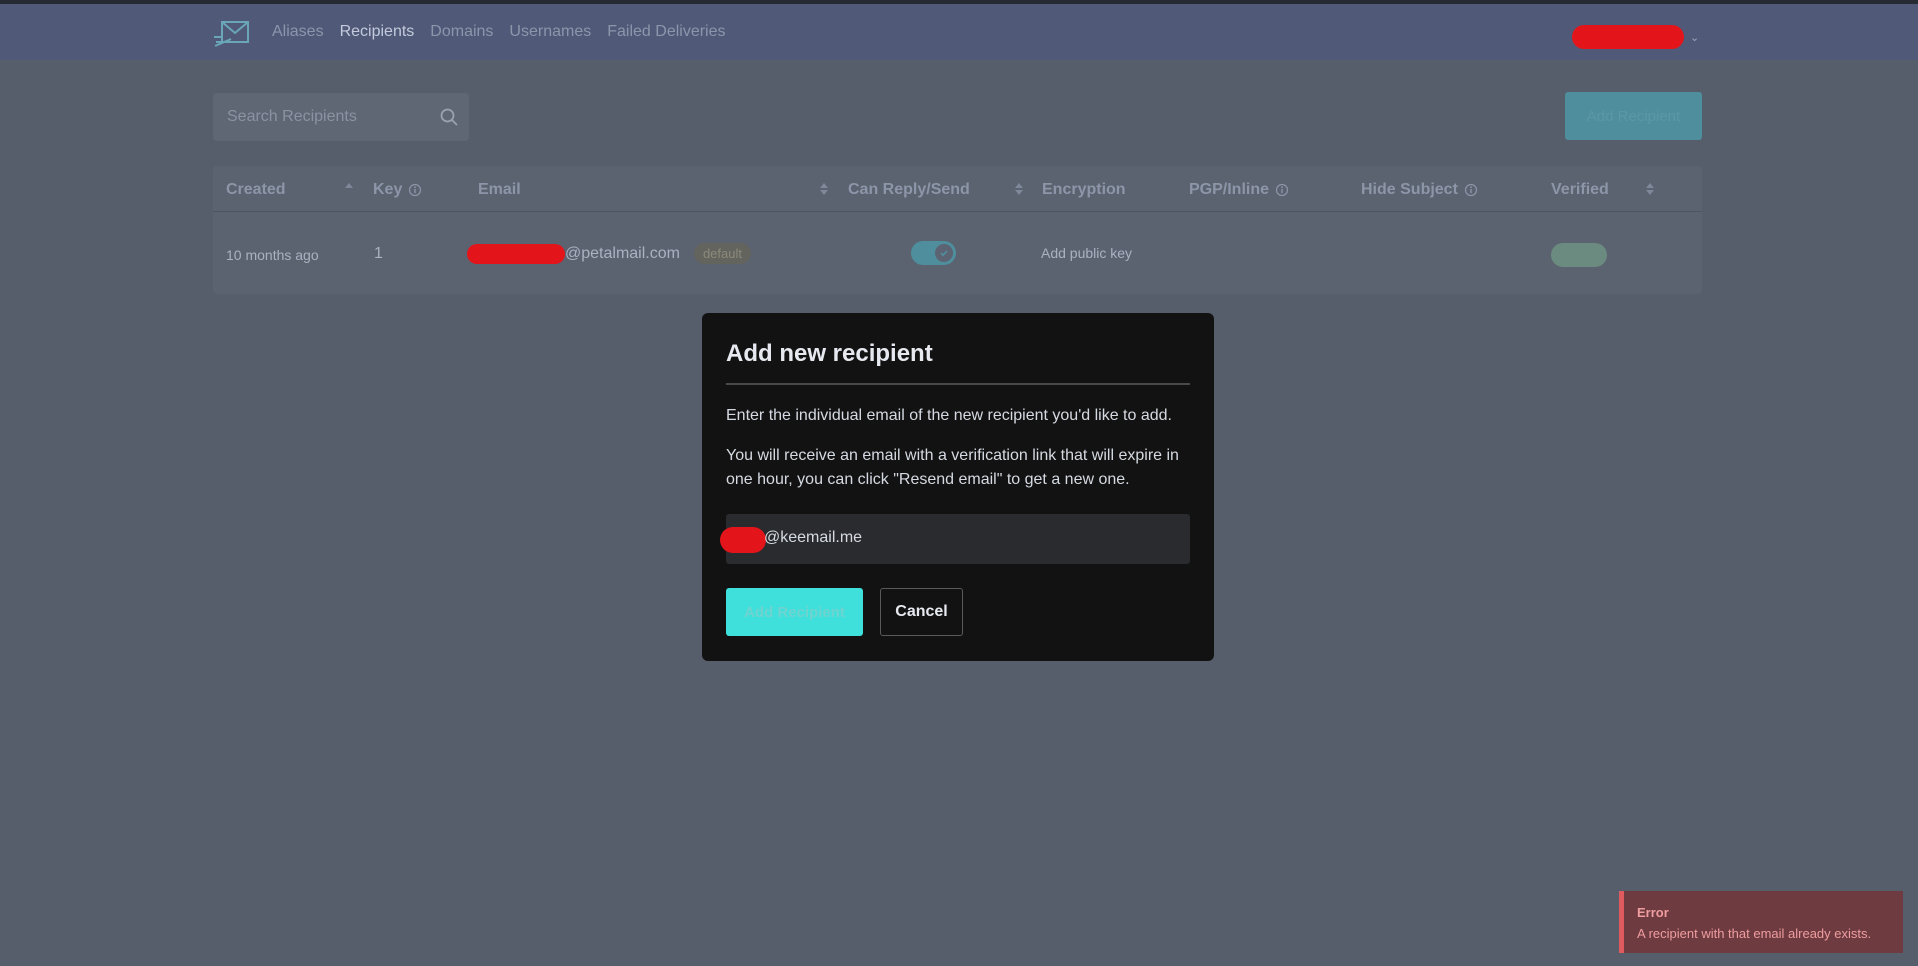 The width and height of the screenshot is (1918, 966). What do you see at coordinates (1628, 37) in the screenshot?
I see `redacted-username` at bounding box center [1628, 37].